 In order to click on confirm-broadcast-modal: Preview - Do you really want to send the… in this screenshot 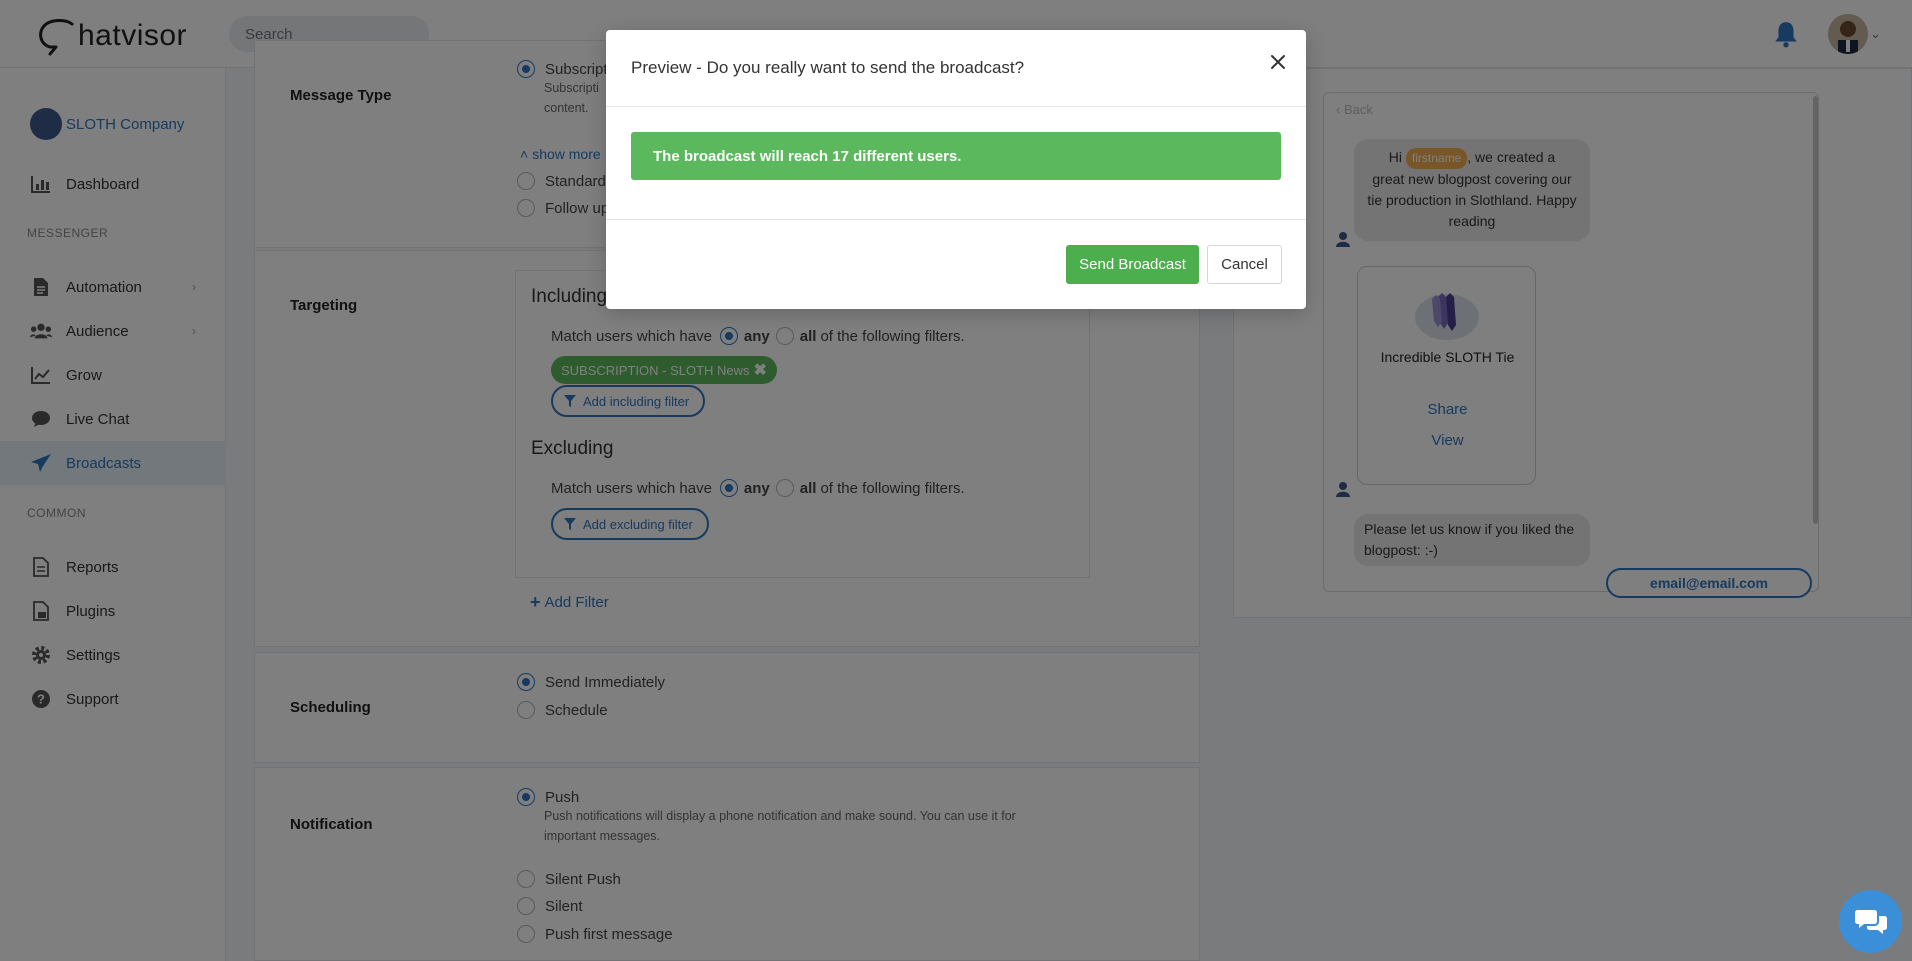, I will do `click(956, 169)`.